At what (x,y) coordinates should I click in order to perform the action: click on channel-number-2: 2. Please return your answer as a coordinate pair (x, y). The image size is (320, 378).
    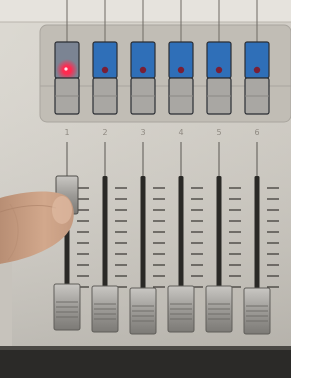
    Looking at the image, I should click on (104, 132).